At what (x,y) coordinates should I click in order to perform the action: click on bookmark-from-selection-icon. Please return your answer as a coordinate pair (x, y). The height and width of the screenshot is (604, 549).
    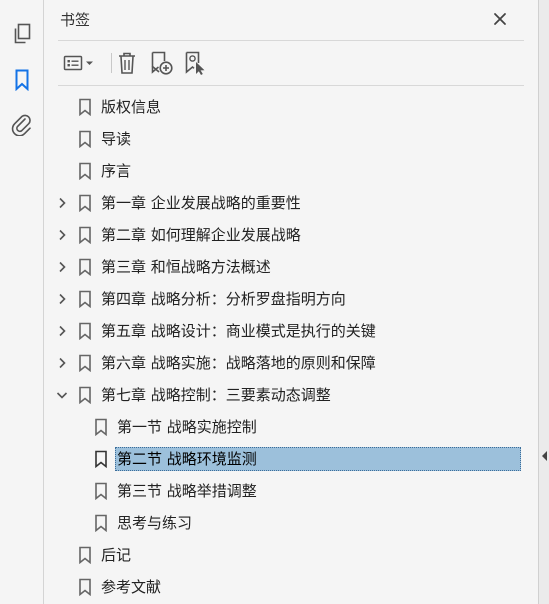
    Looking at the image, I should click on (195, 63).